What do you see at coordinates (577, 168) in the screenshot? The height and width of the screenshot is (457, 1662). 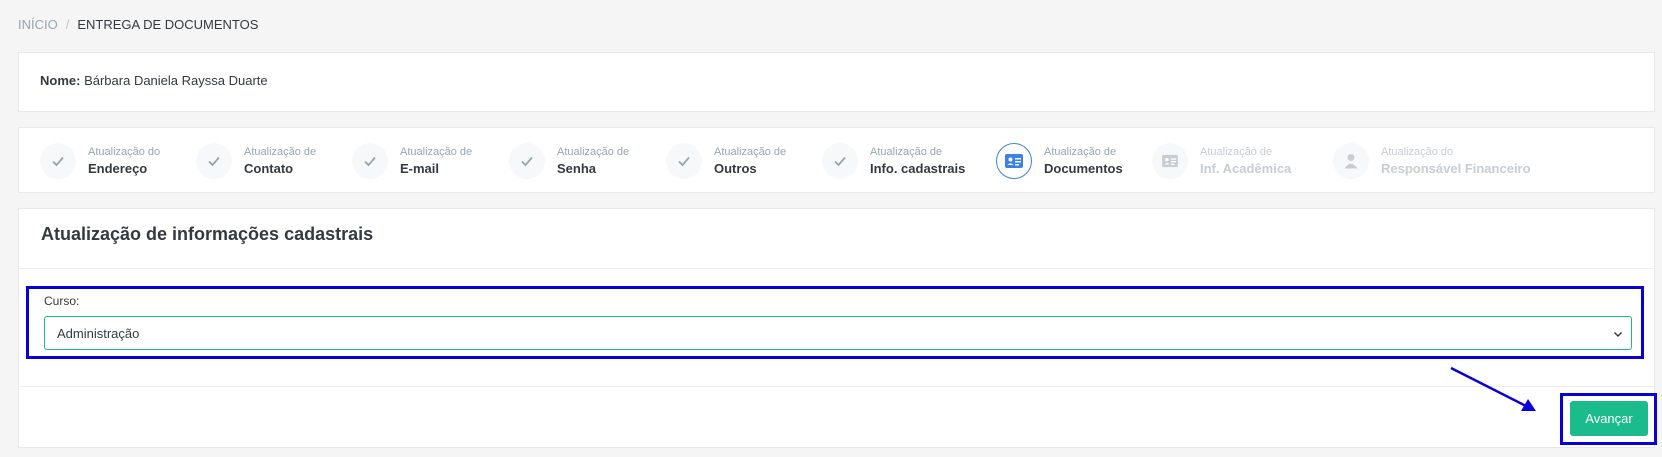 I see `step-big-label: Senha` at bounding box center [577, 168].